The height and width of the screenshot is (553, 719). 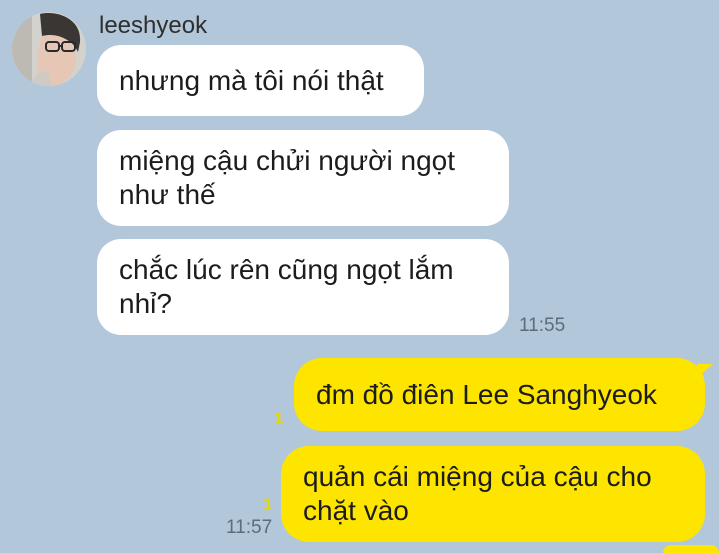 What do you see at coordinates (287, 177) in the screenshot?
I see `message-text: miệng cậu chửi người ngọt như thế` at bounding box center [287, 177].